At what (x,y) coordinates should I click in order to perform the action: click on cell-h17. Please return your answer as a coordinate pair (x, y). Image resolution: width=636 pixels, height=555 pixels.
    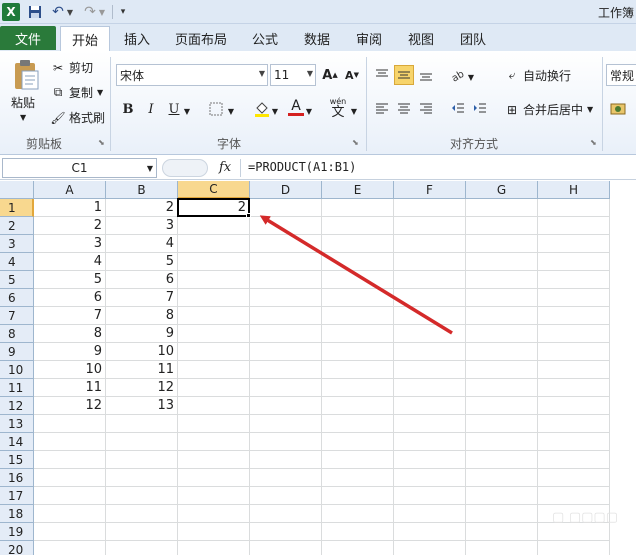
    Looking at the image, I should click on (574, 496).